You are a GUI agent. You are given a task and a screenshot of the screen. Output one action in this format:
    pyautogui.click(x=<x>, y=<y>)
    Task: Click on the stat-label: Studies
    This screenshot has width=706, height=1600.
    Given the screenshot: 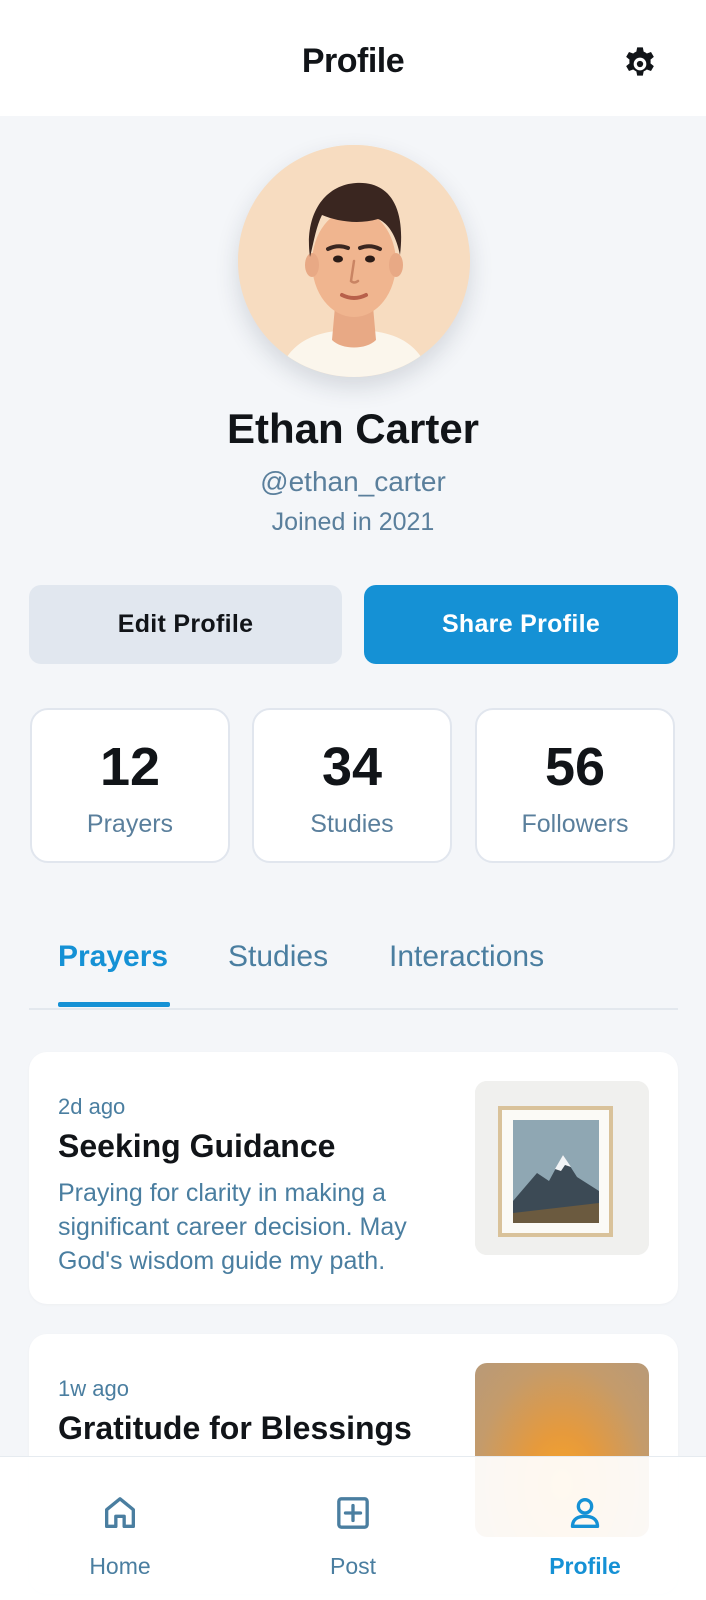 What is the action you would take?
    pyautogui.click(x=352, y=824)
    